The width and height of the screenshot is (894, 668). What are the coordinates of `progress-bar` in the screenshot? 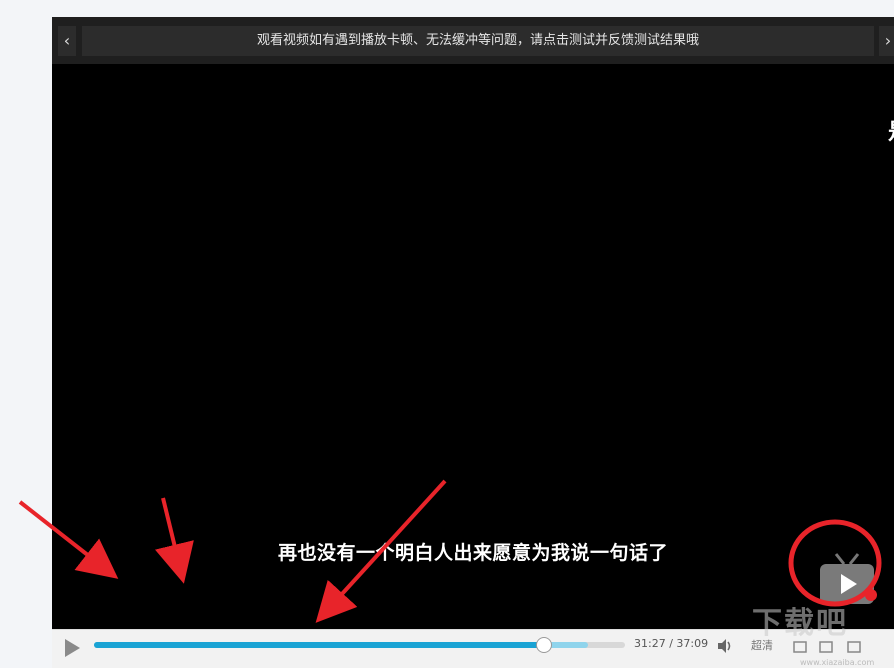 It's located at (359, 645).